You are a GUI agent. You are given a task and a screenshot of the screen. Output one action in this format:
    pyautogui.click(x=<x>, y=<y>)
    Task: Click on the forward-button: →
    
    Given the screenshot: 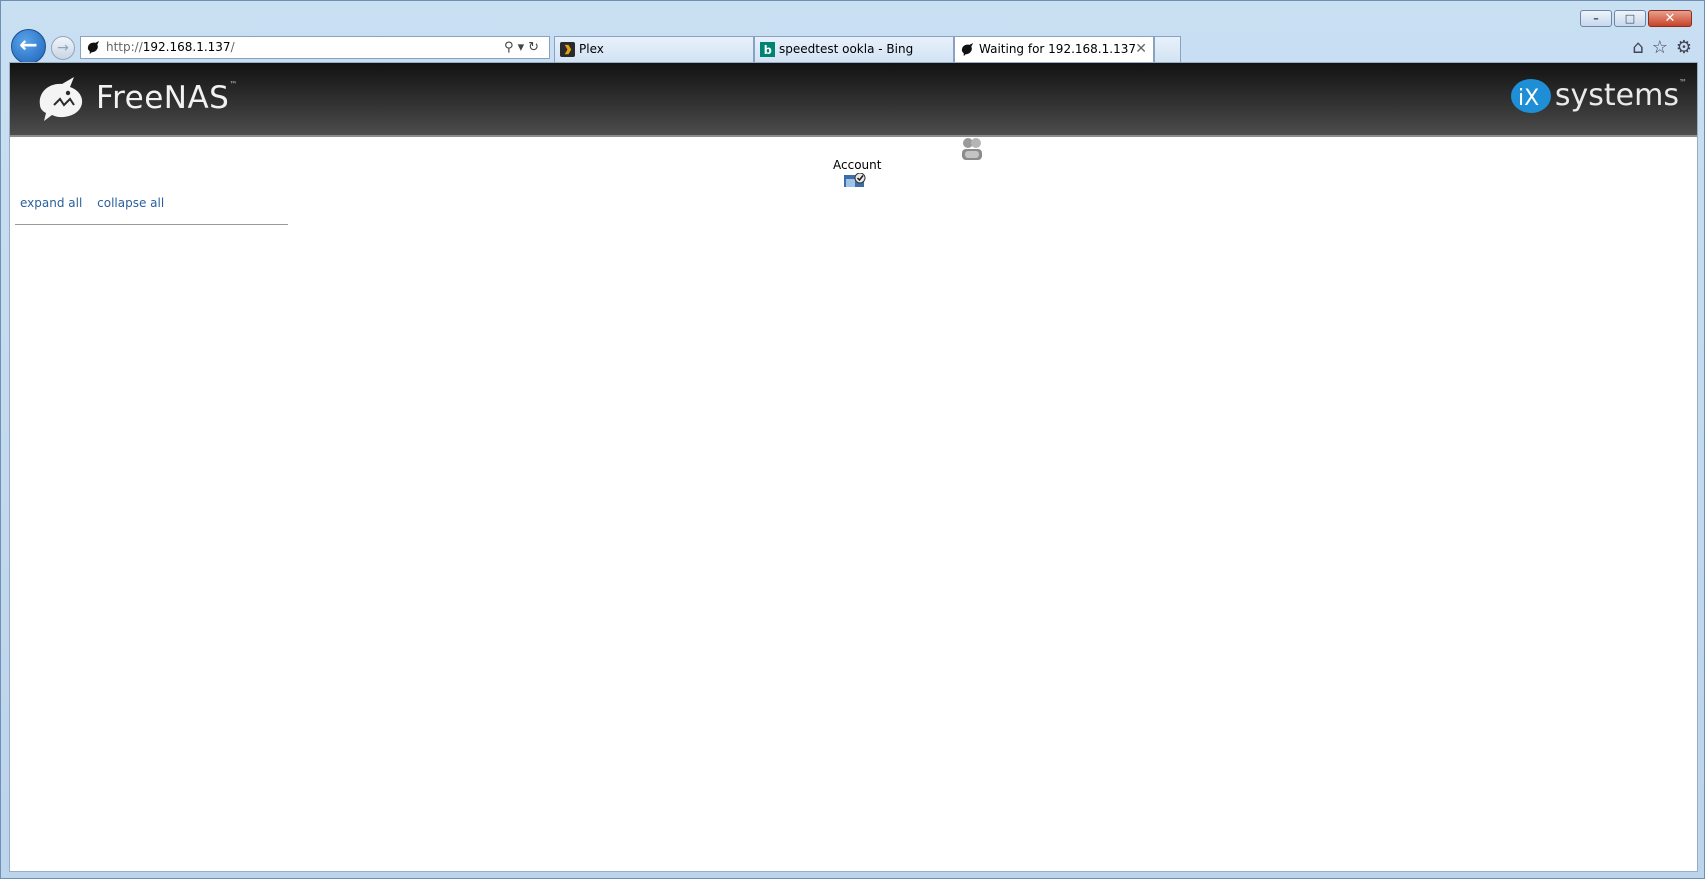 What is the action you would take?
    pyautogui.click(x=63, y=48)
    